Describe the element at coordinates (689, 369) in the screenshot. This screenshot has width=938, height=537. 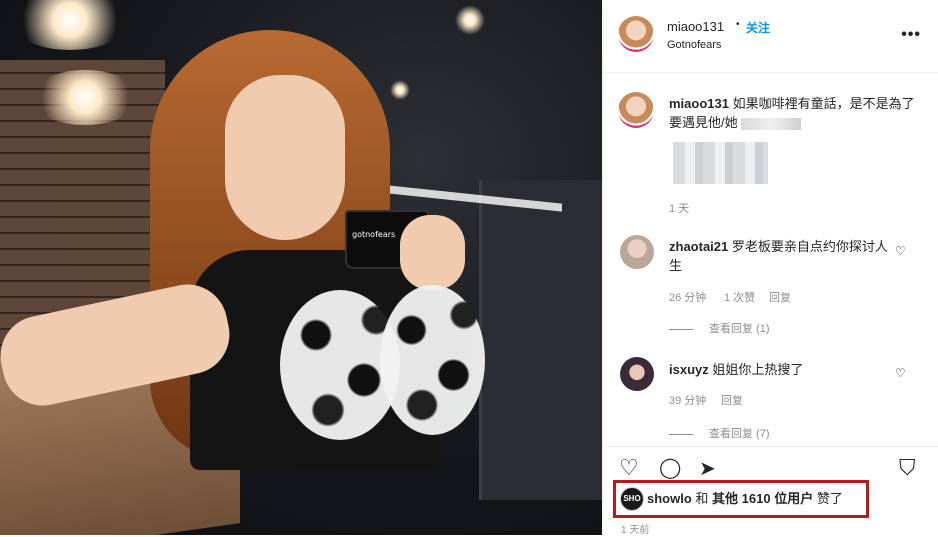
I see `comment-username: isxuyz` at that location.